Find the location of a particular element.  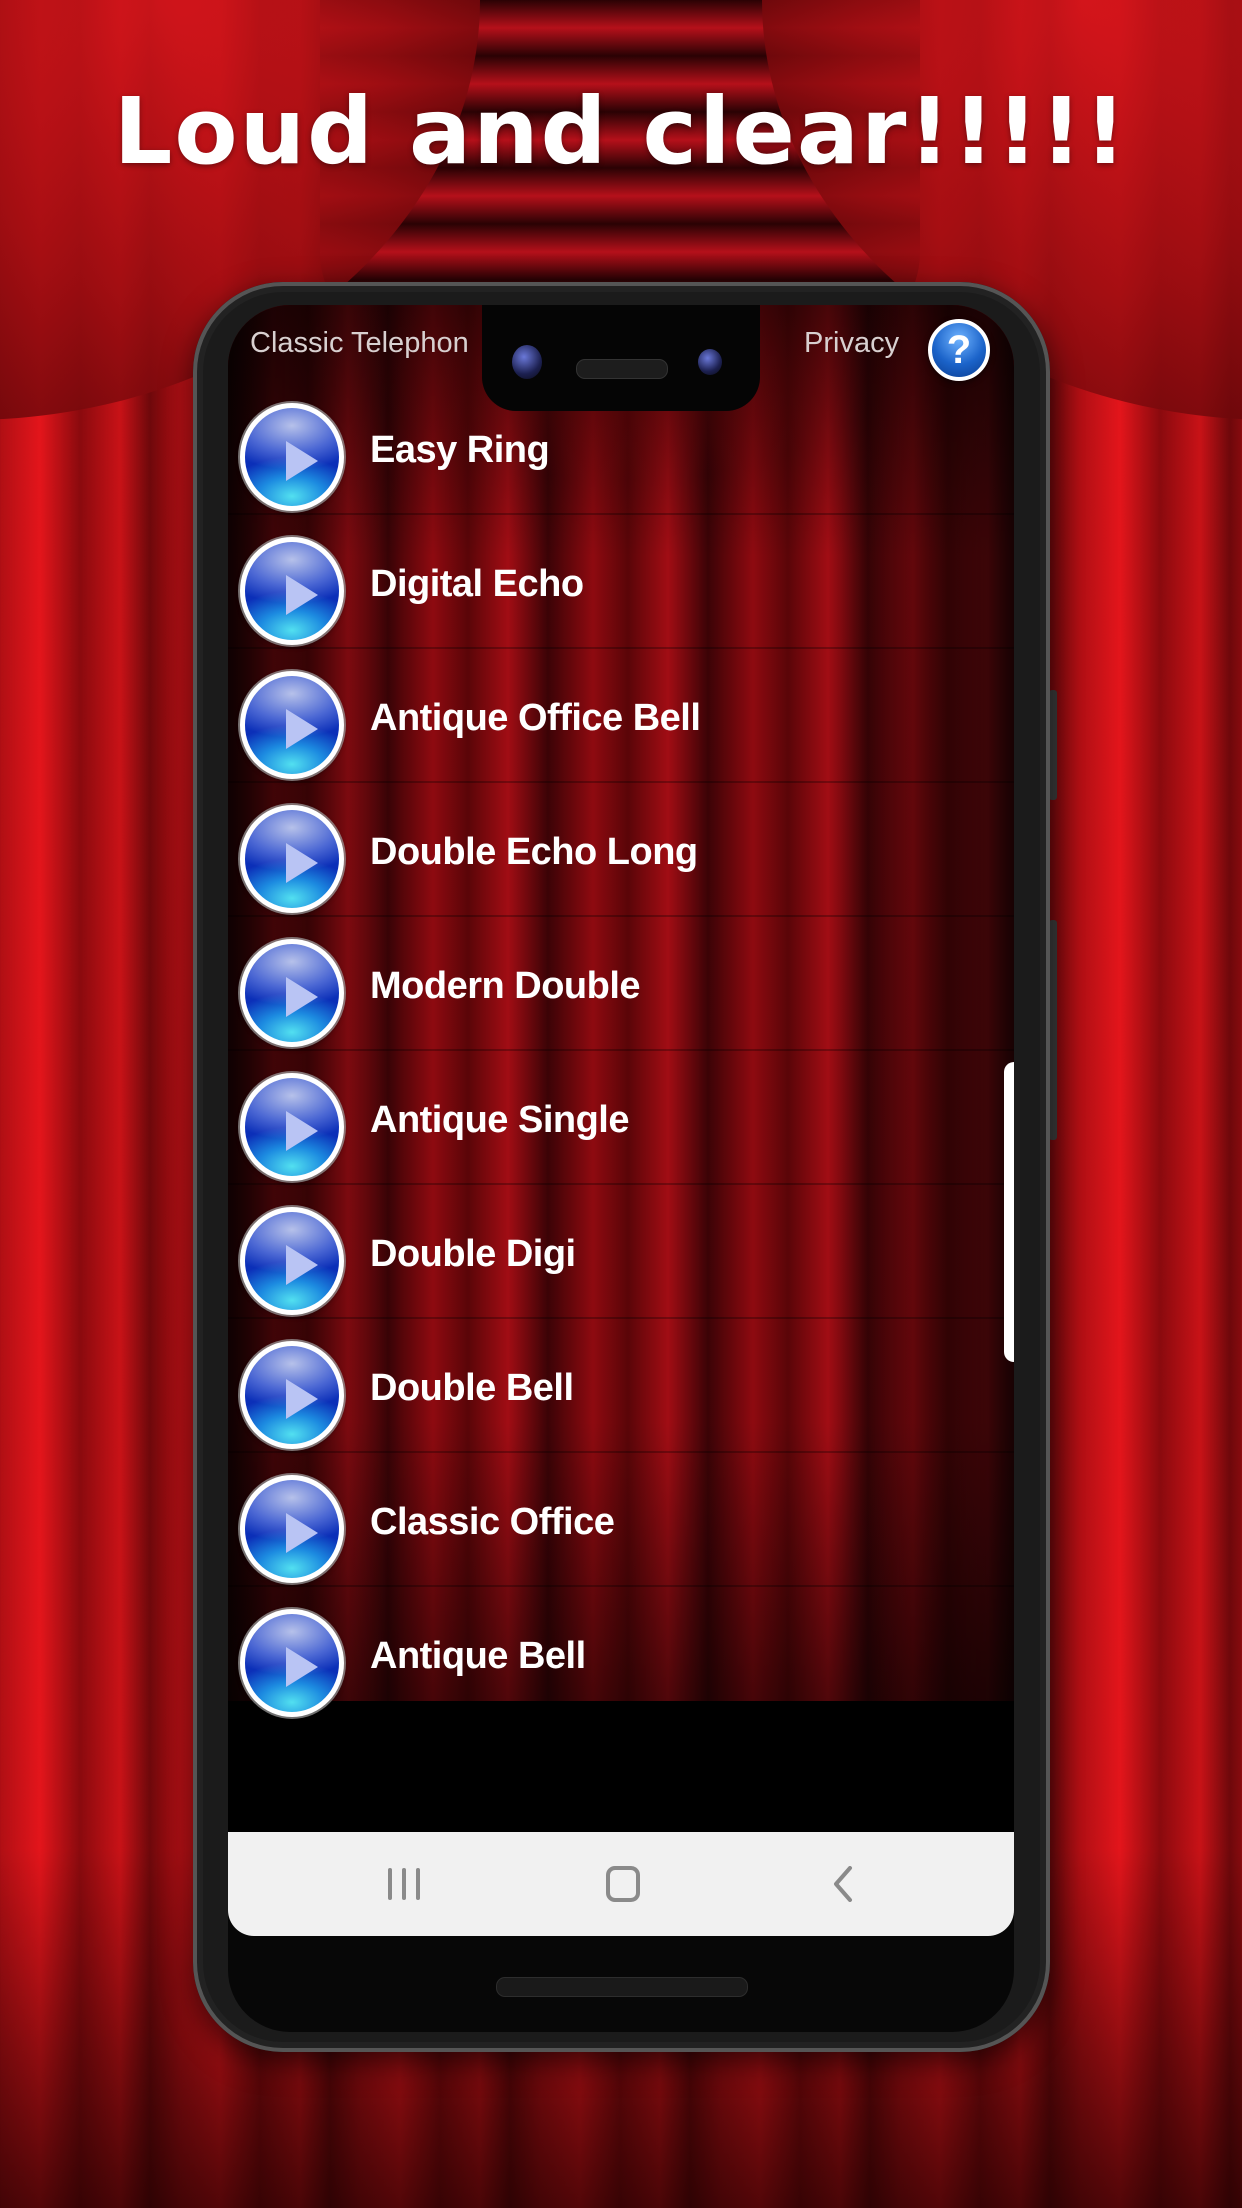

ringtone-label: Antique Bell is located at coordinates (478, 1656).